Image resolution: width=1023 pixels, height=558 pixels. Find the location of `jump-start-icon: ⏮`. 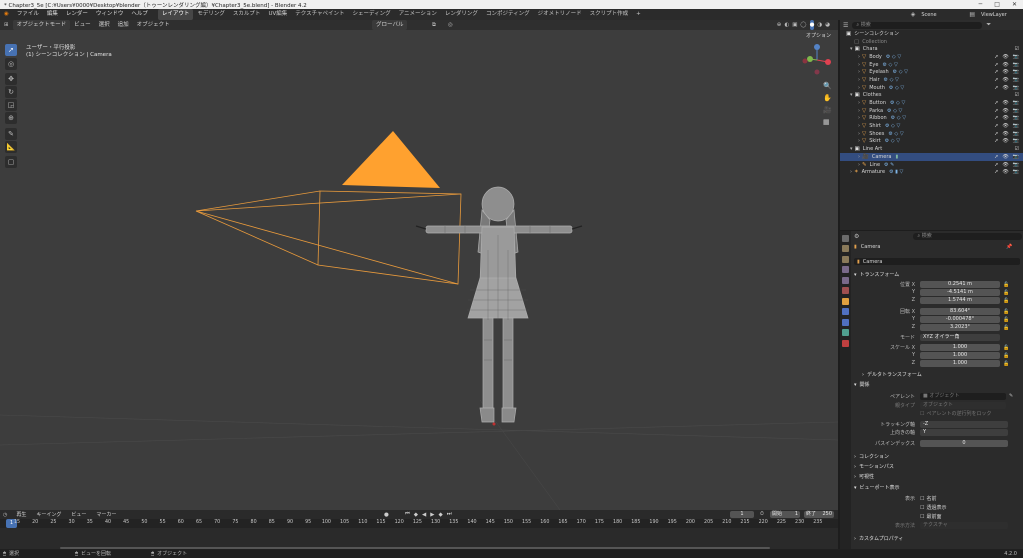

jump-start-icon: ⏮ is located at coordinates (407, 514).